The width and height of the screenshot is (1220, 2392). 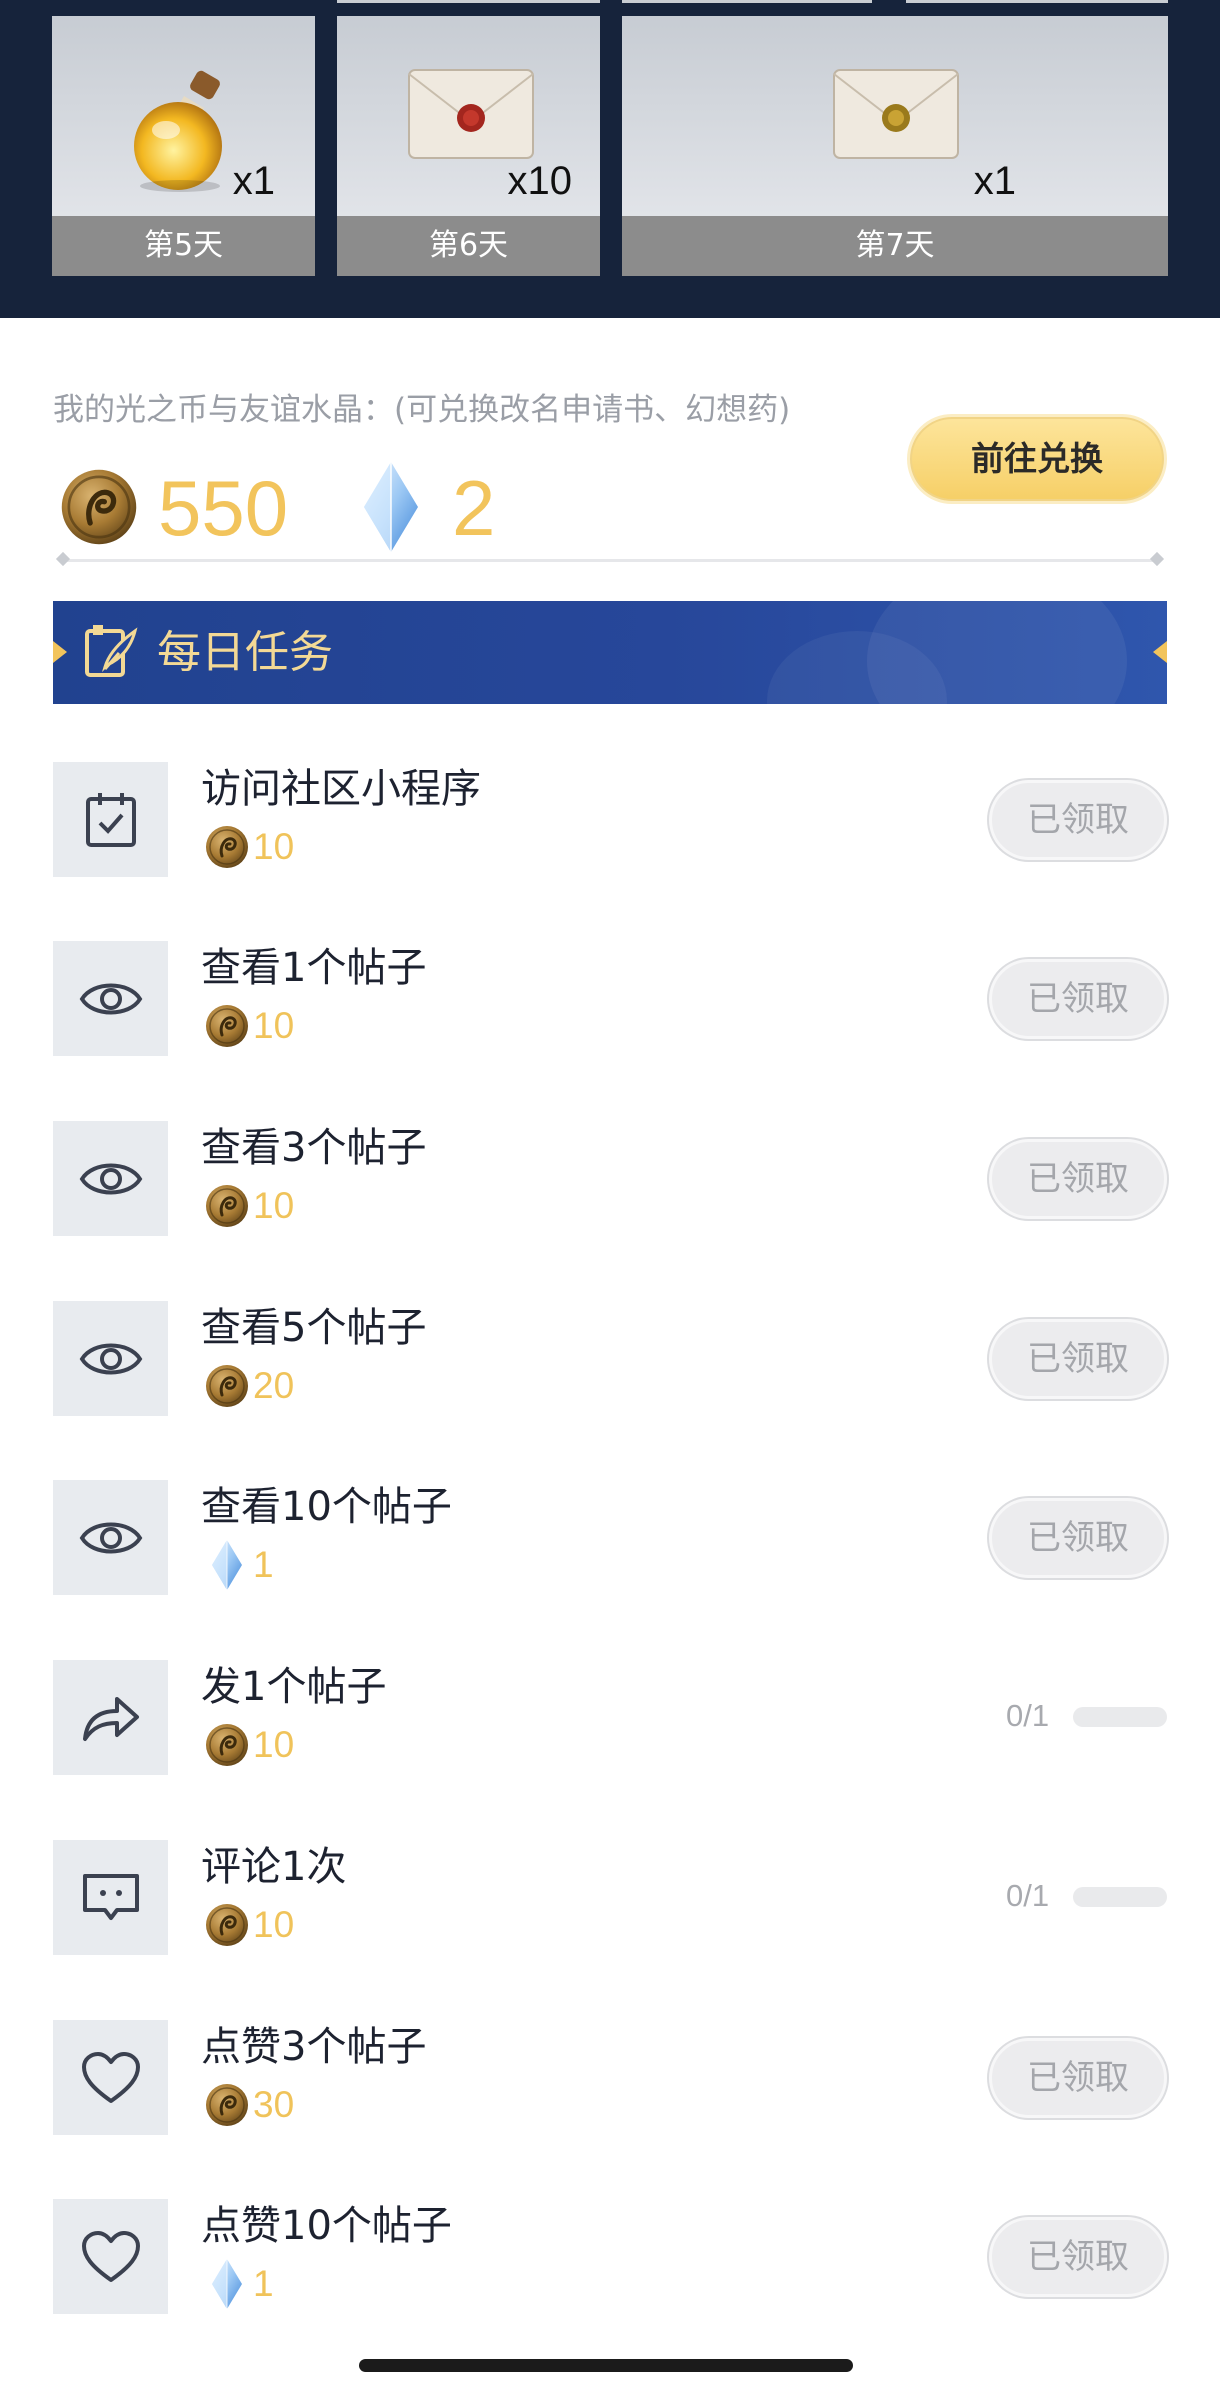 I want to click on task-row: 查看5个帖子 20 已领取, so click(x=610, y=1359).